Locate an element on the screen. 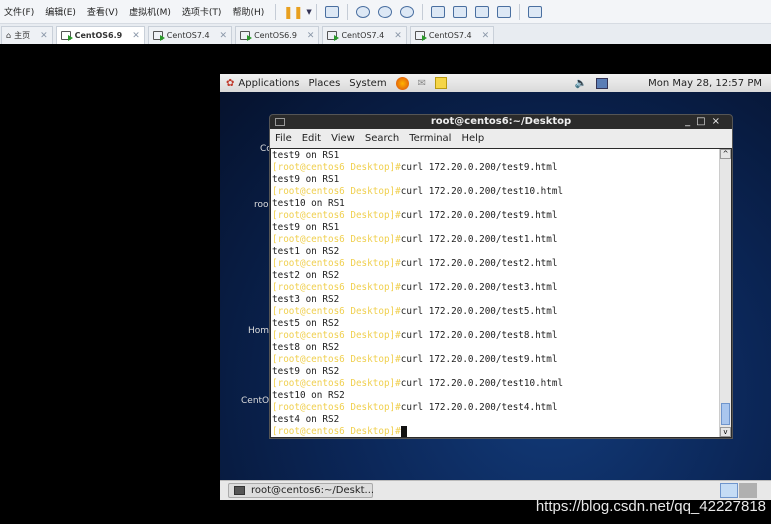 The height and width of the screenshot is (524, 771). tab-label: CentOS6.9 is located at coordinates (98, 35).